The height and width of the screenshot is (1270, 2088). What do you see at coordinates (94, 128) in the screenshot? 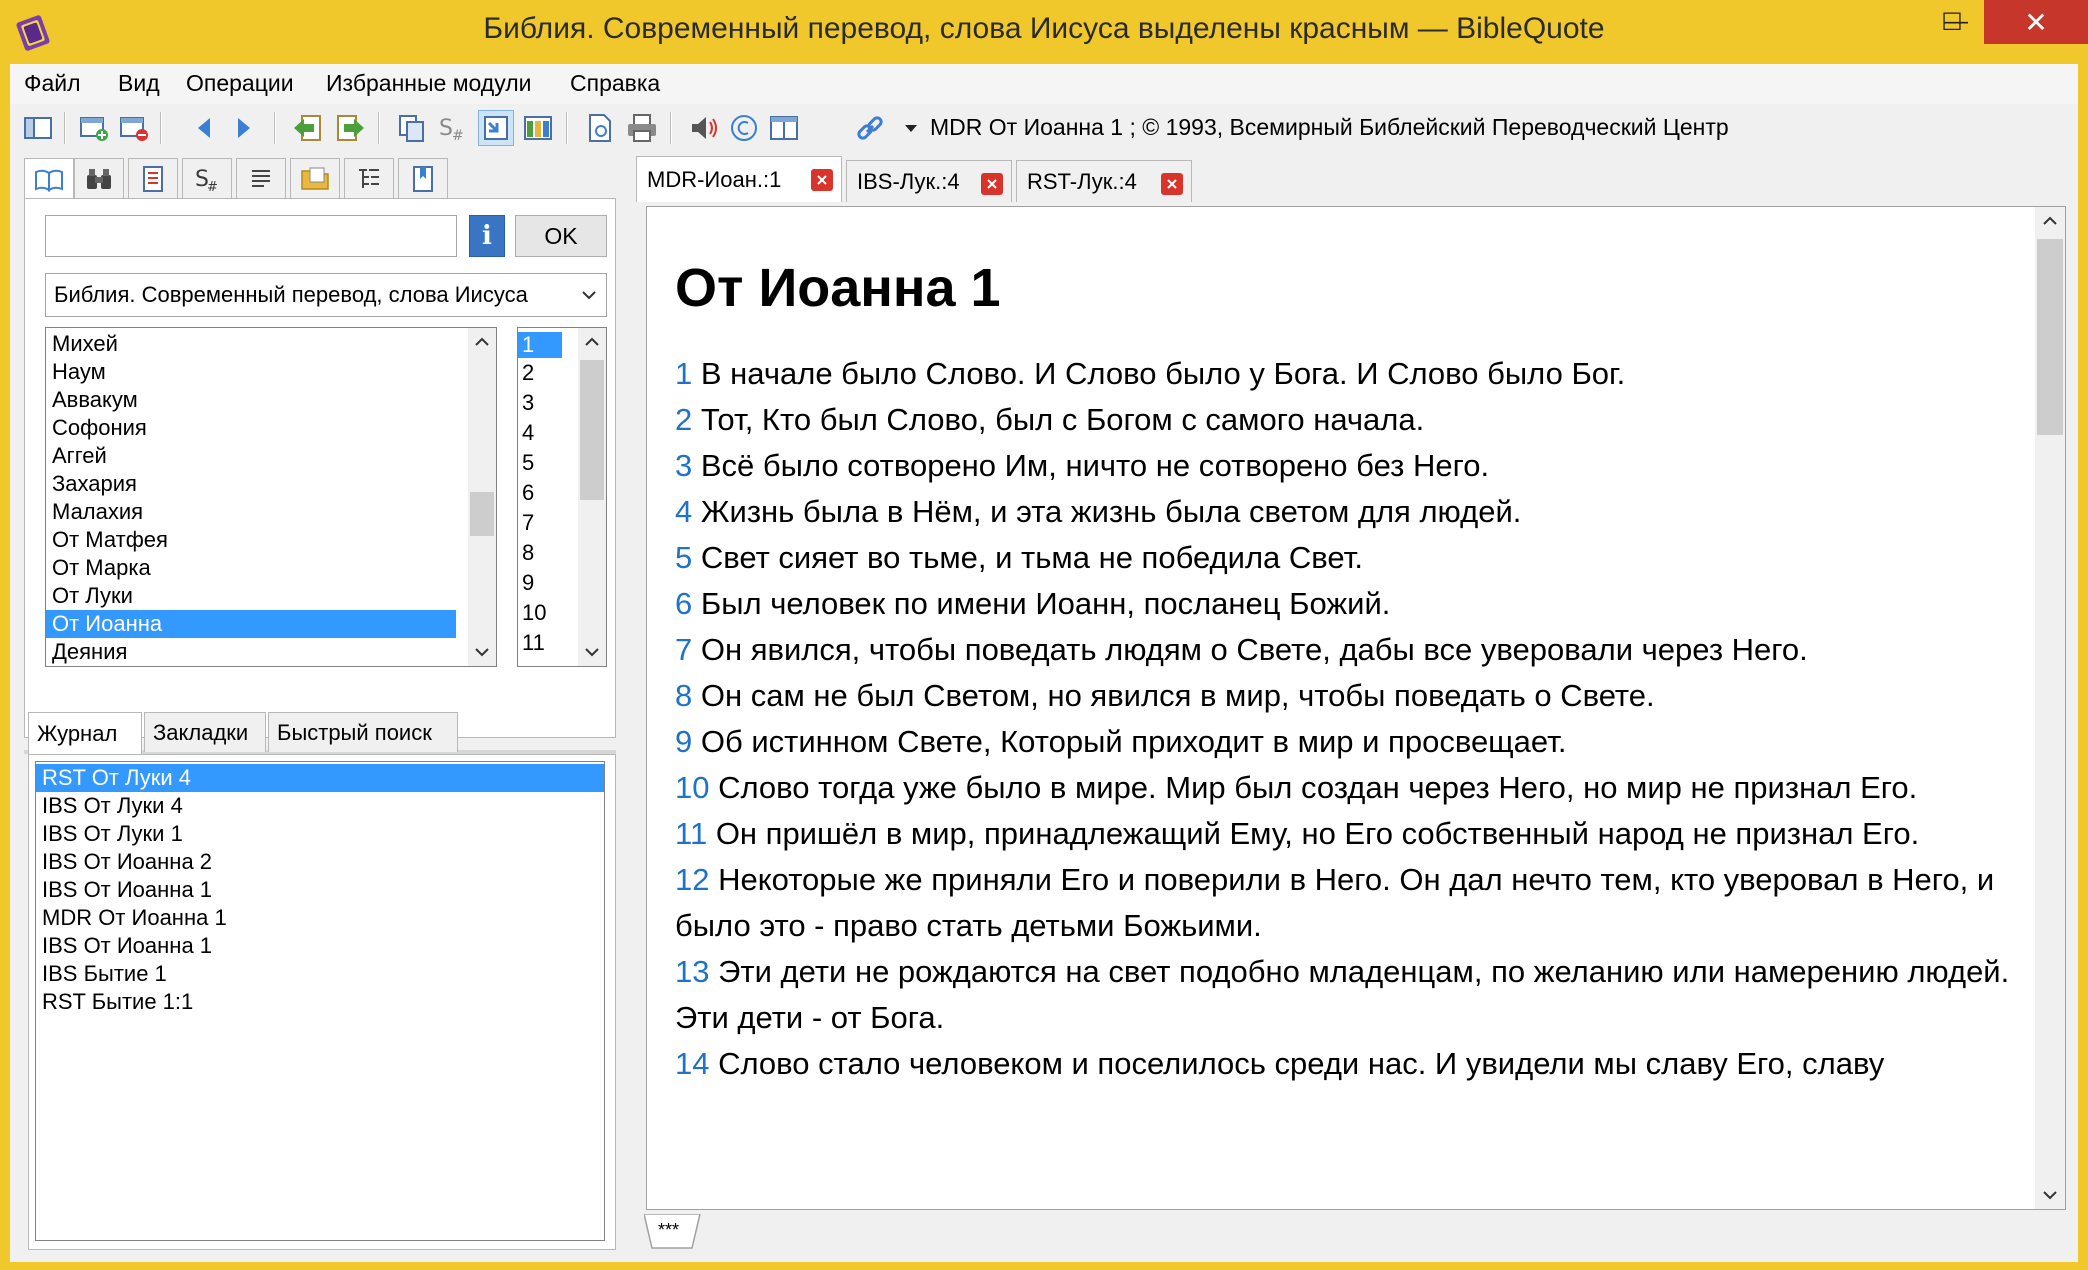
I see `new-tab-button` at bounding box center [94, 128].